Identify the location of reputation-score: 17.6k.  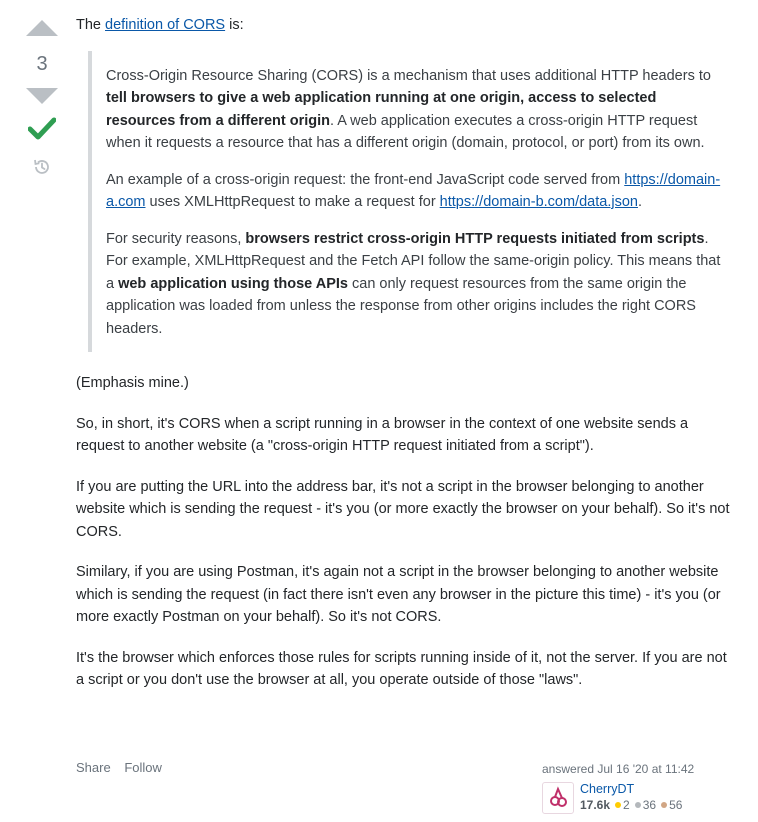
(595, 805).